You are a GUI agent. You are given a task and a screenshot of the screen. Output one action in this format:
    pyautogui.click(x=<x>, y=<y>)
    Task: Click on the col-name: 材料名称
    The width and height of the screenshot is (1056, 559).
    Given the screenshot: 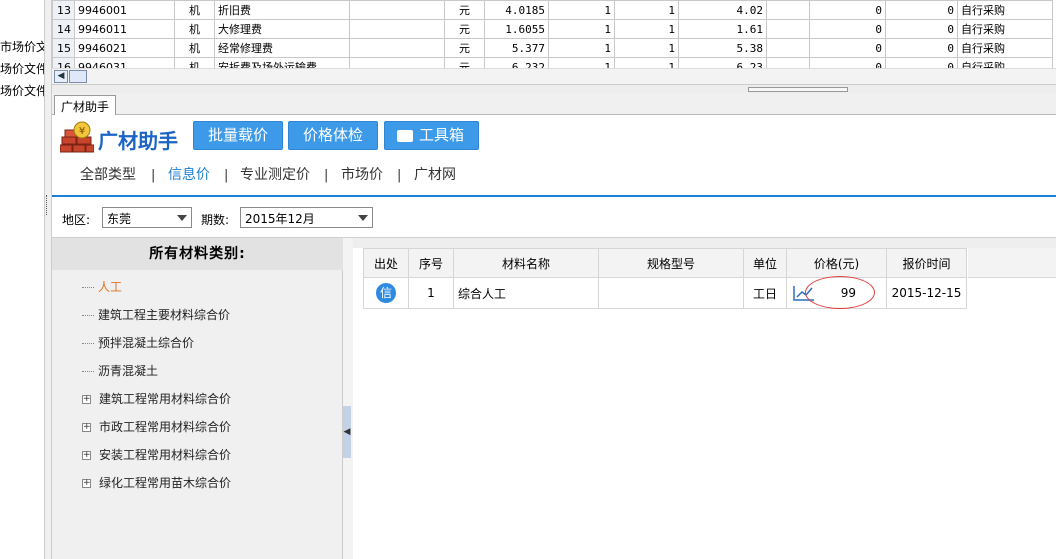 What is the action you would take?
    pyautogui.click(x=526, y=263)
    